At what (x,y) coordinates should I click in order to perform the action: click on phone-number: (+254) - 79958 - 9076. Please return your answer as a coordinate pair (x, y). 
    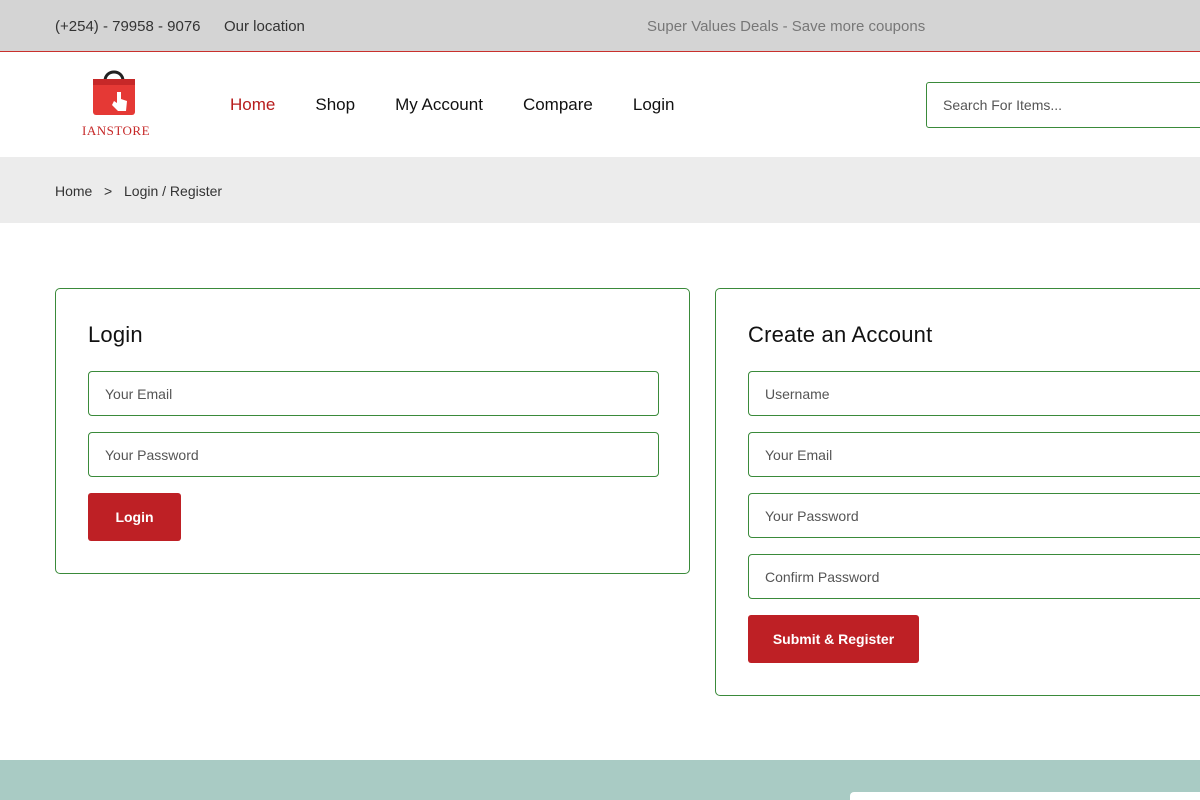
    Looking at the image, I should click on (128, 26).